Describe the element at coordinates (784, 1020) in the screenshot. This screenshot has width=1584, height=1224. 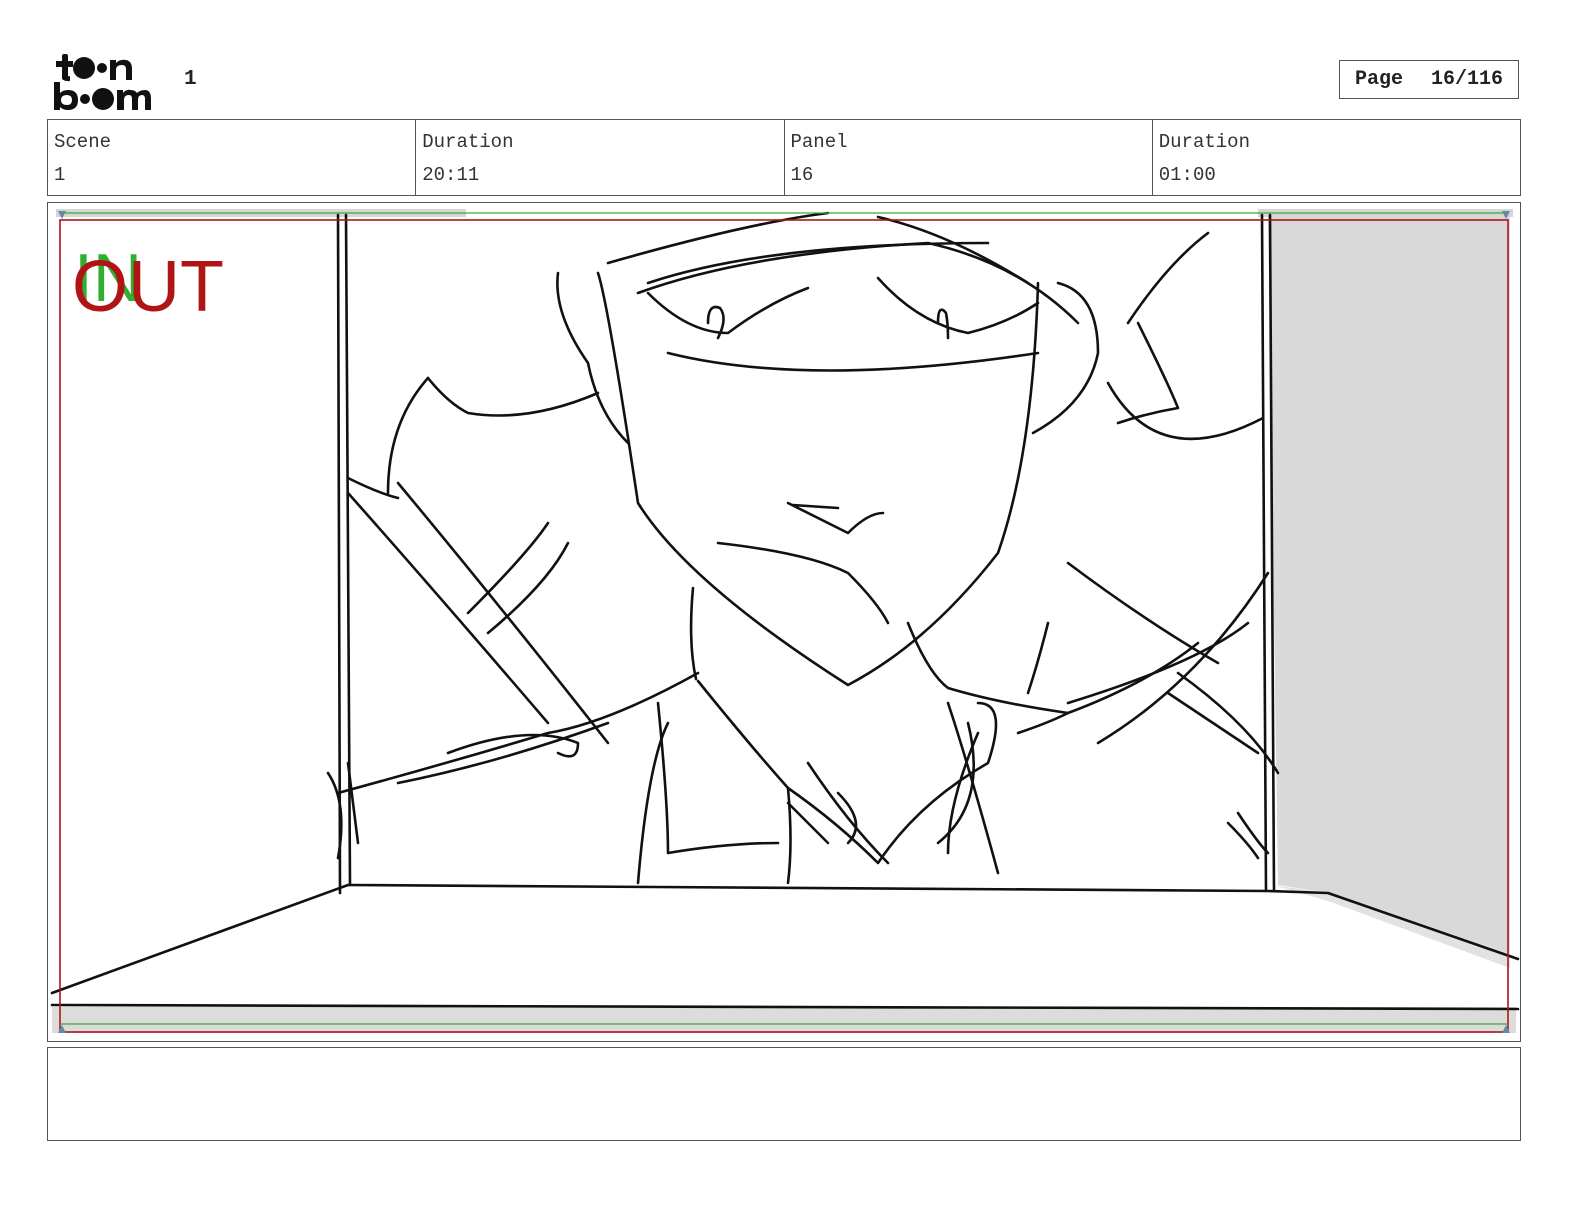
I see `bottom-shade` at that location.